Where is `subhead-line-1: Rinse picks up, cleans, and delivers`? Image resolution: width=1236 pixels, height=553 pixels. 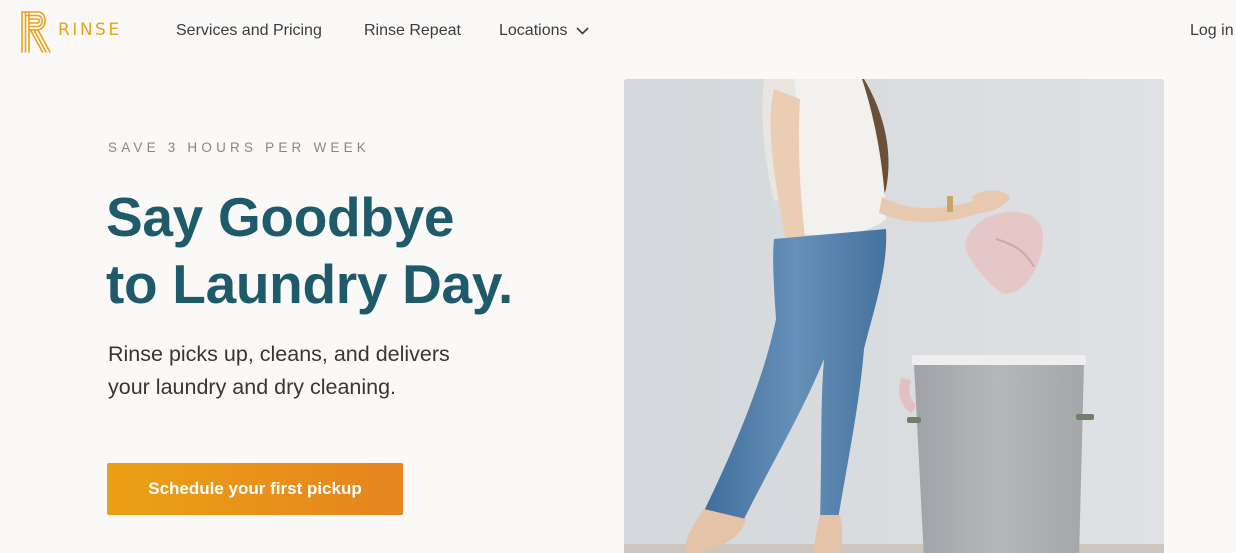
subhead-line-1: Rinse picks up, cleans, and delivers is located at coordinates (279, 354).